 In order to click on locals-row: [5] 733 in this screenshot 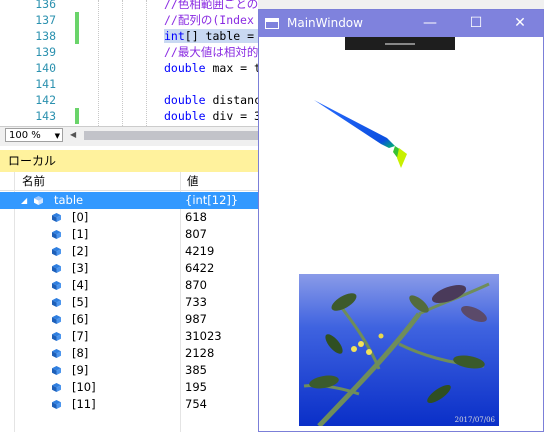, I will do `click(129, 302)`.